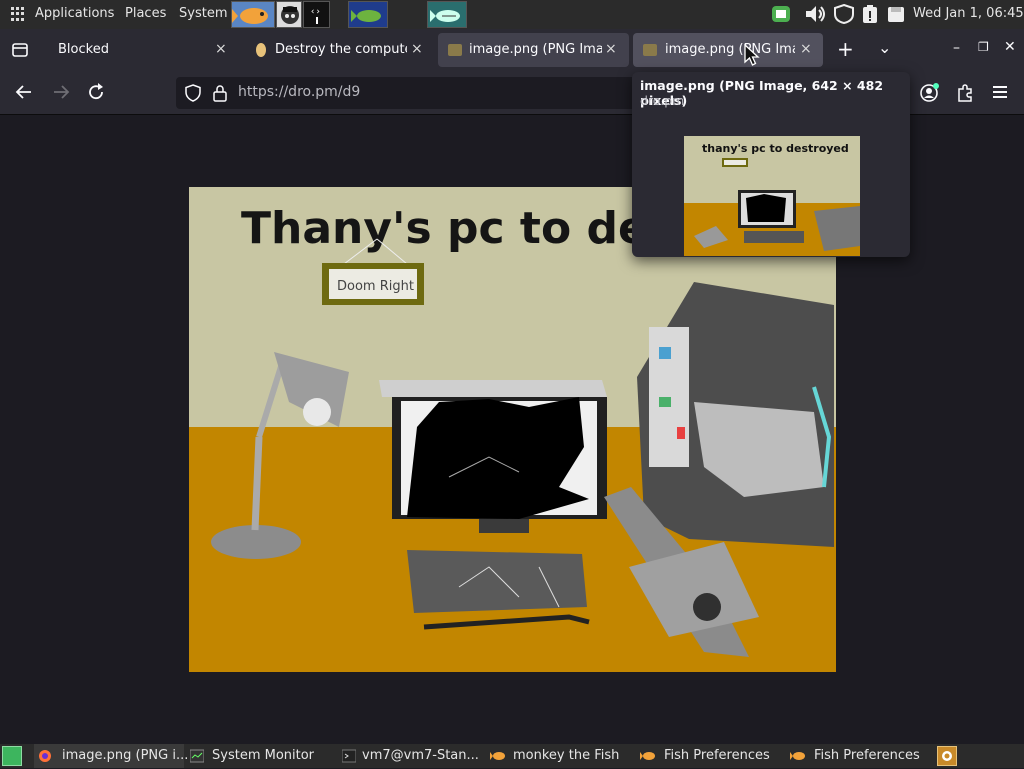 Image resolution: width=1024 pixels, height=769 pixels. What do you see at coordinates (896, 16) in the screenshot?
I see `storage-icon` at bounding box center [896, 16].